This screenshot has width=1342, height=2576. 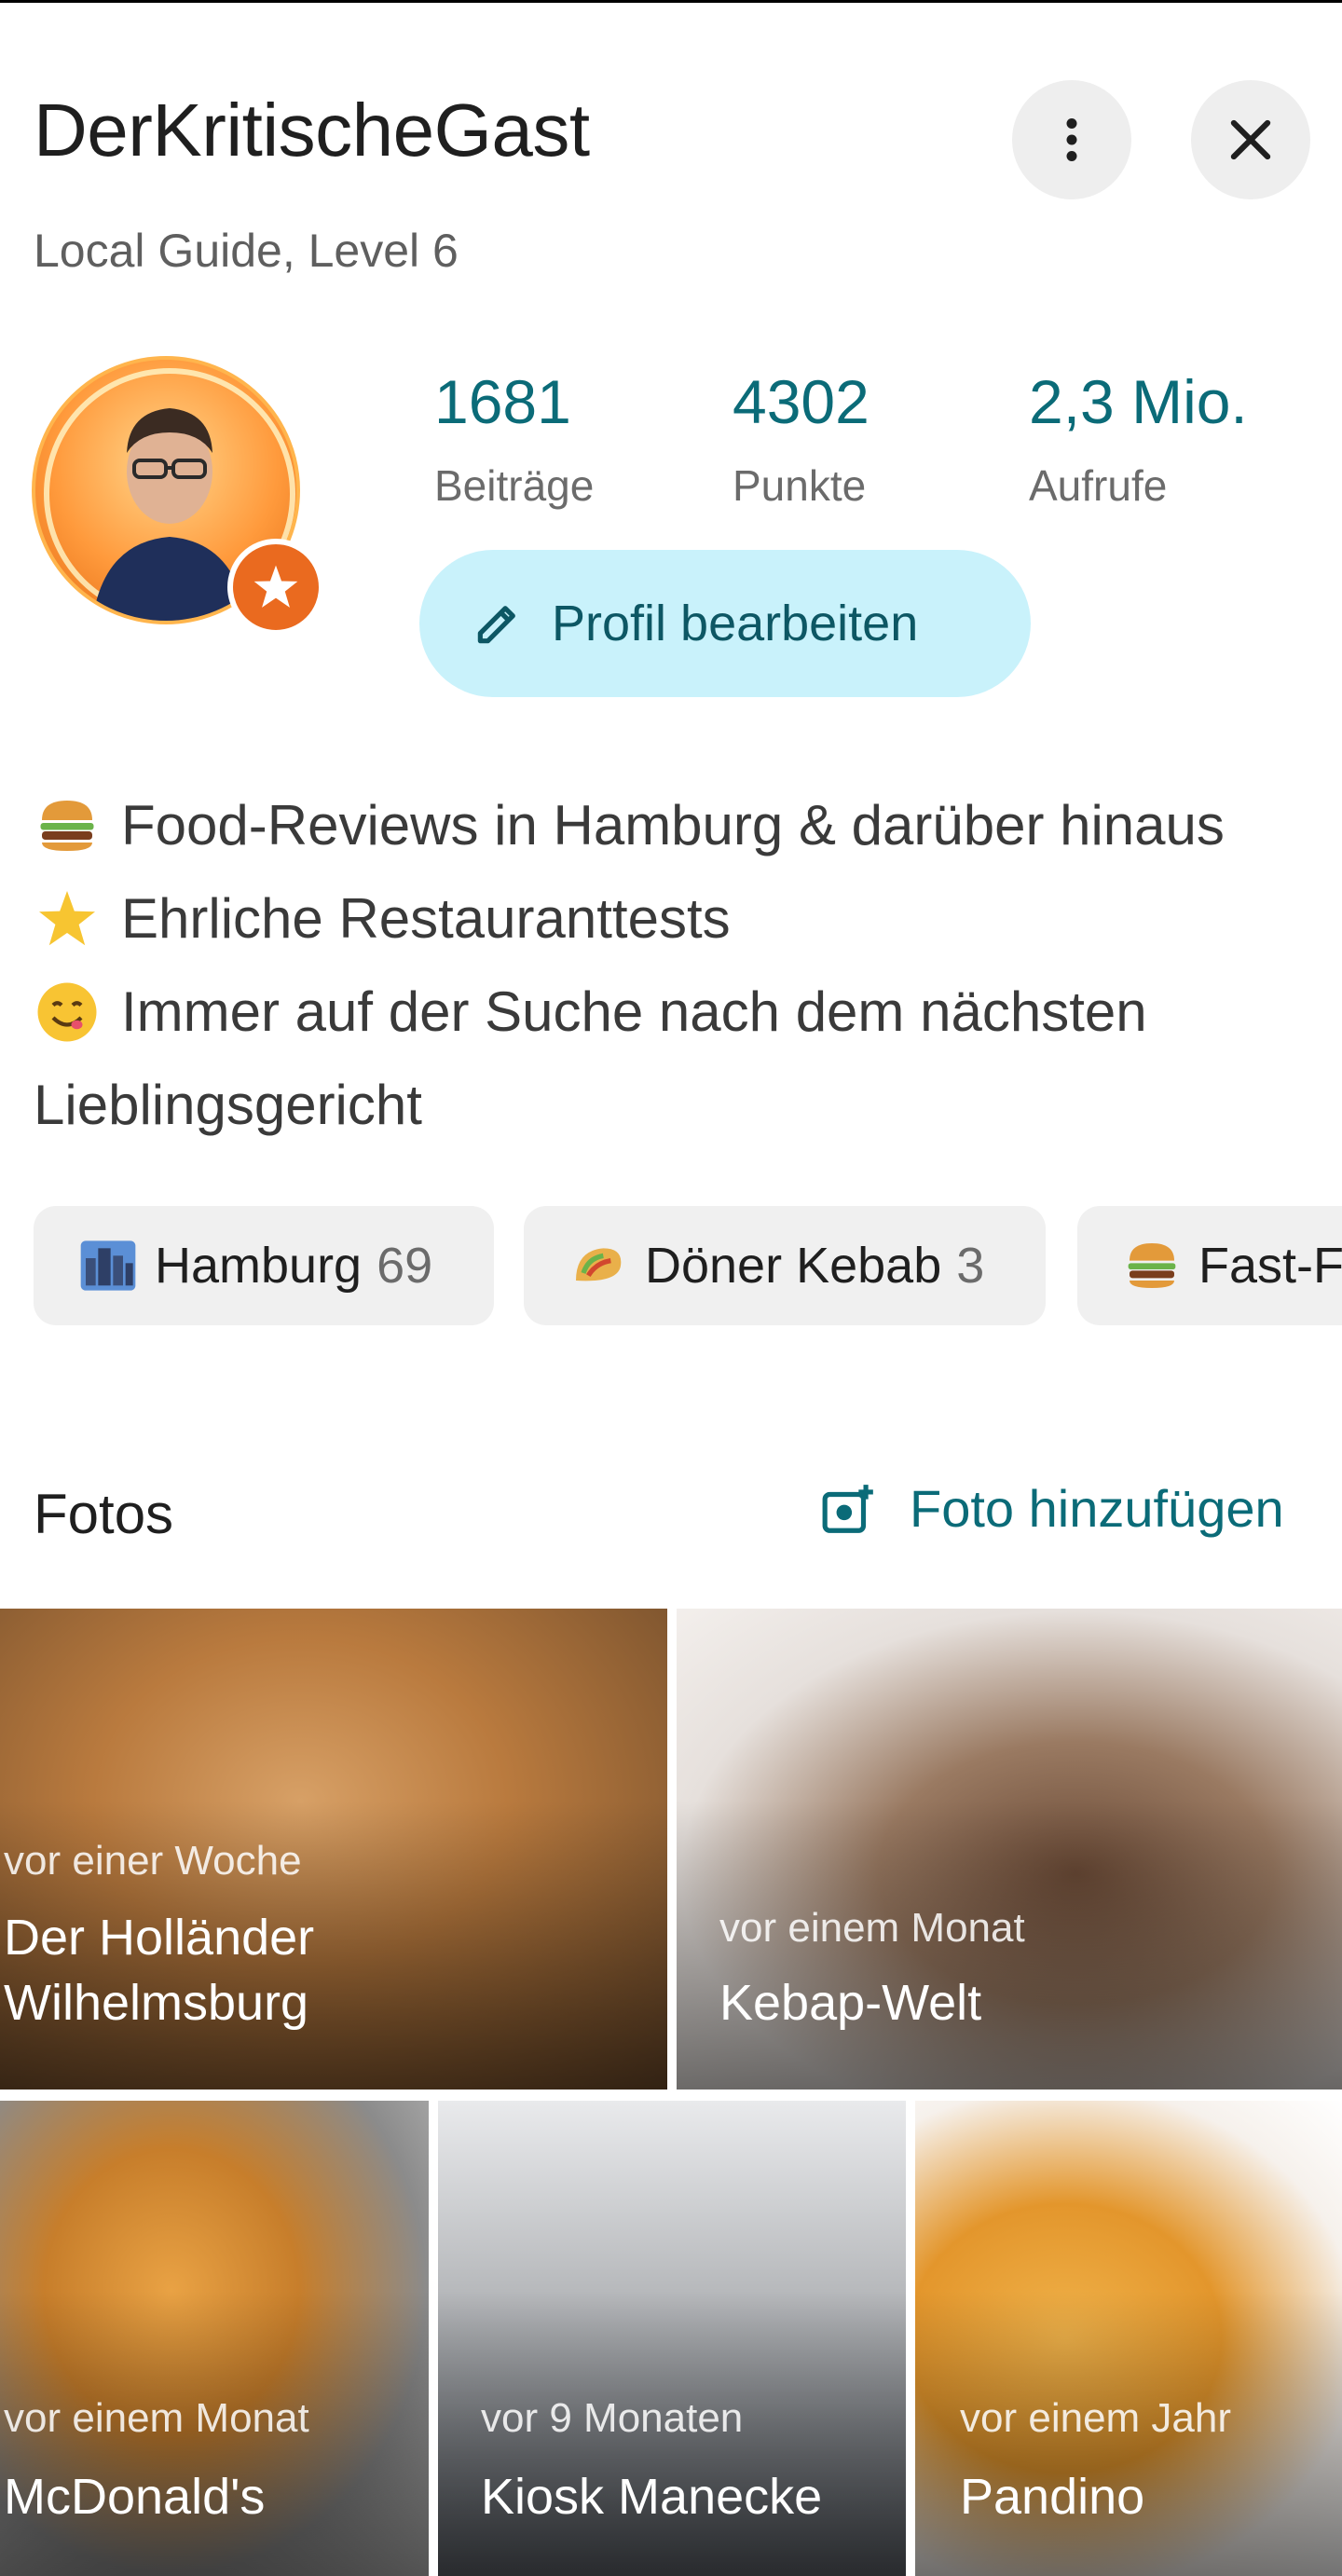 I want to click on yum-face-icon, so click(x=67, y=1012).